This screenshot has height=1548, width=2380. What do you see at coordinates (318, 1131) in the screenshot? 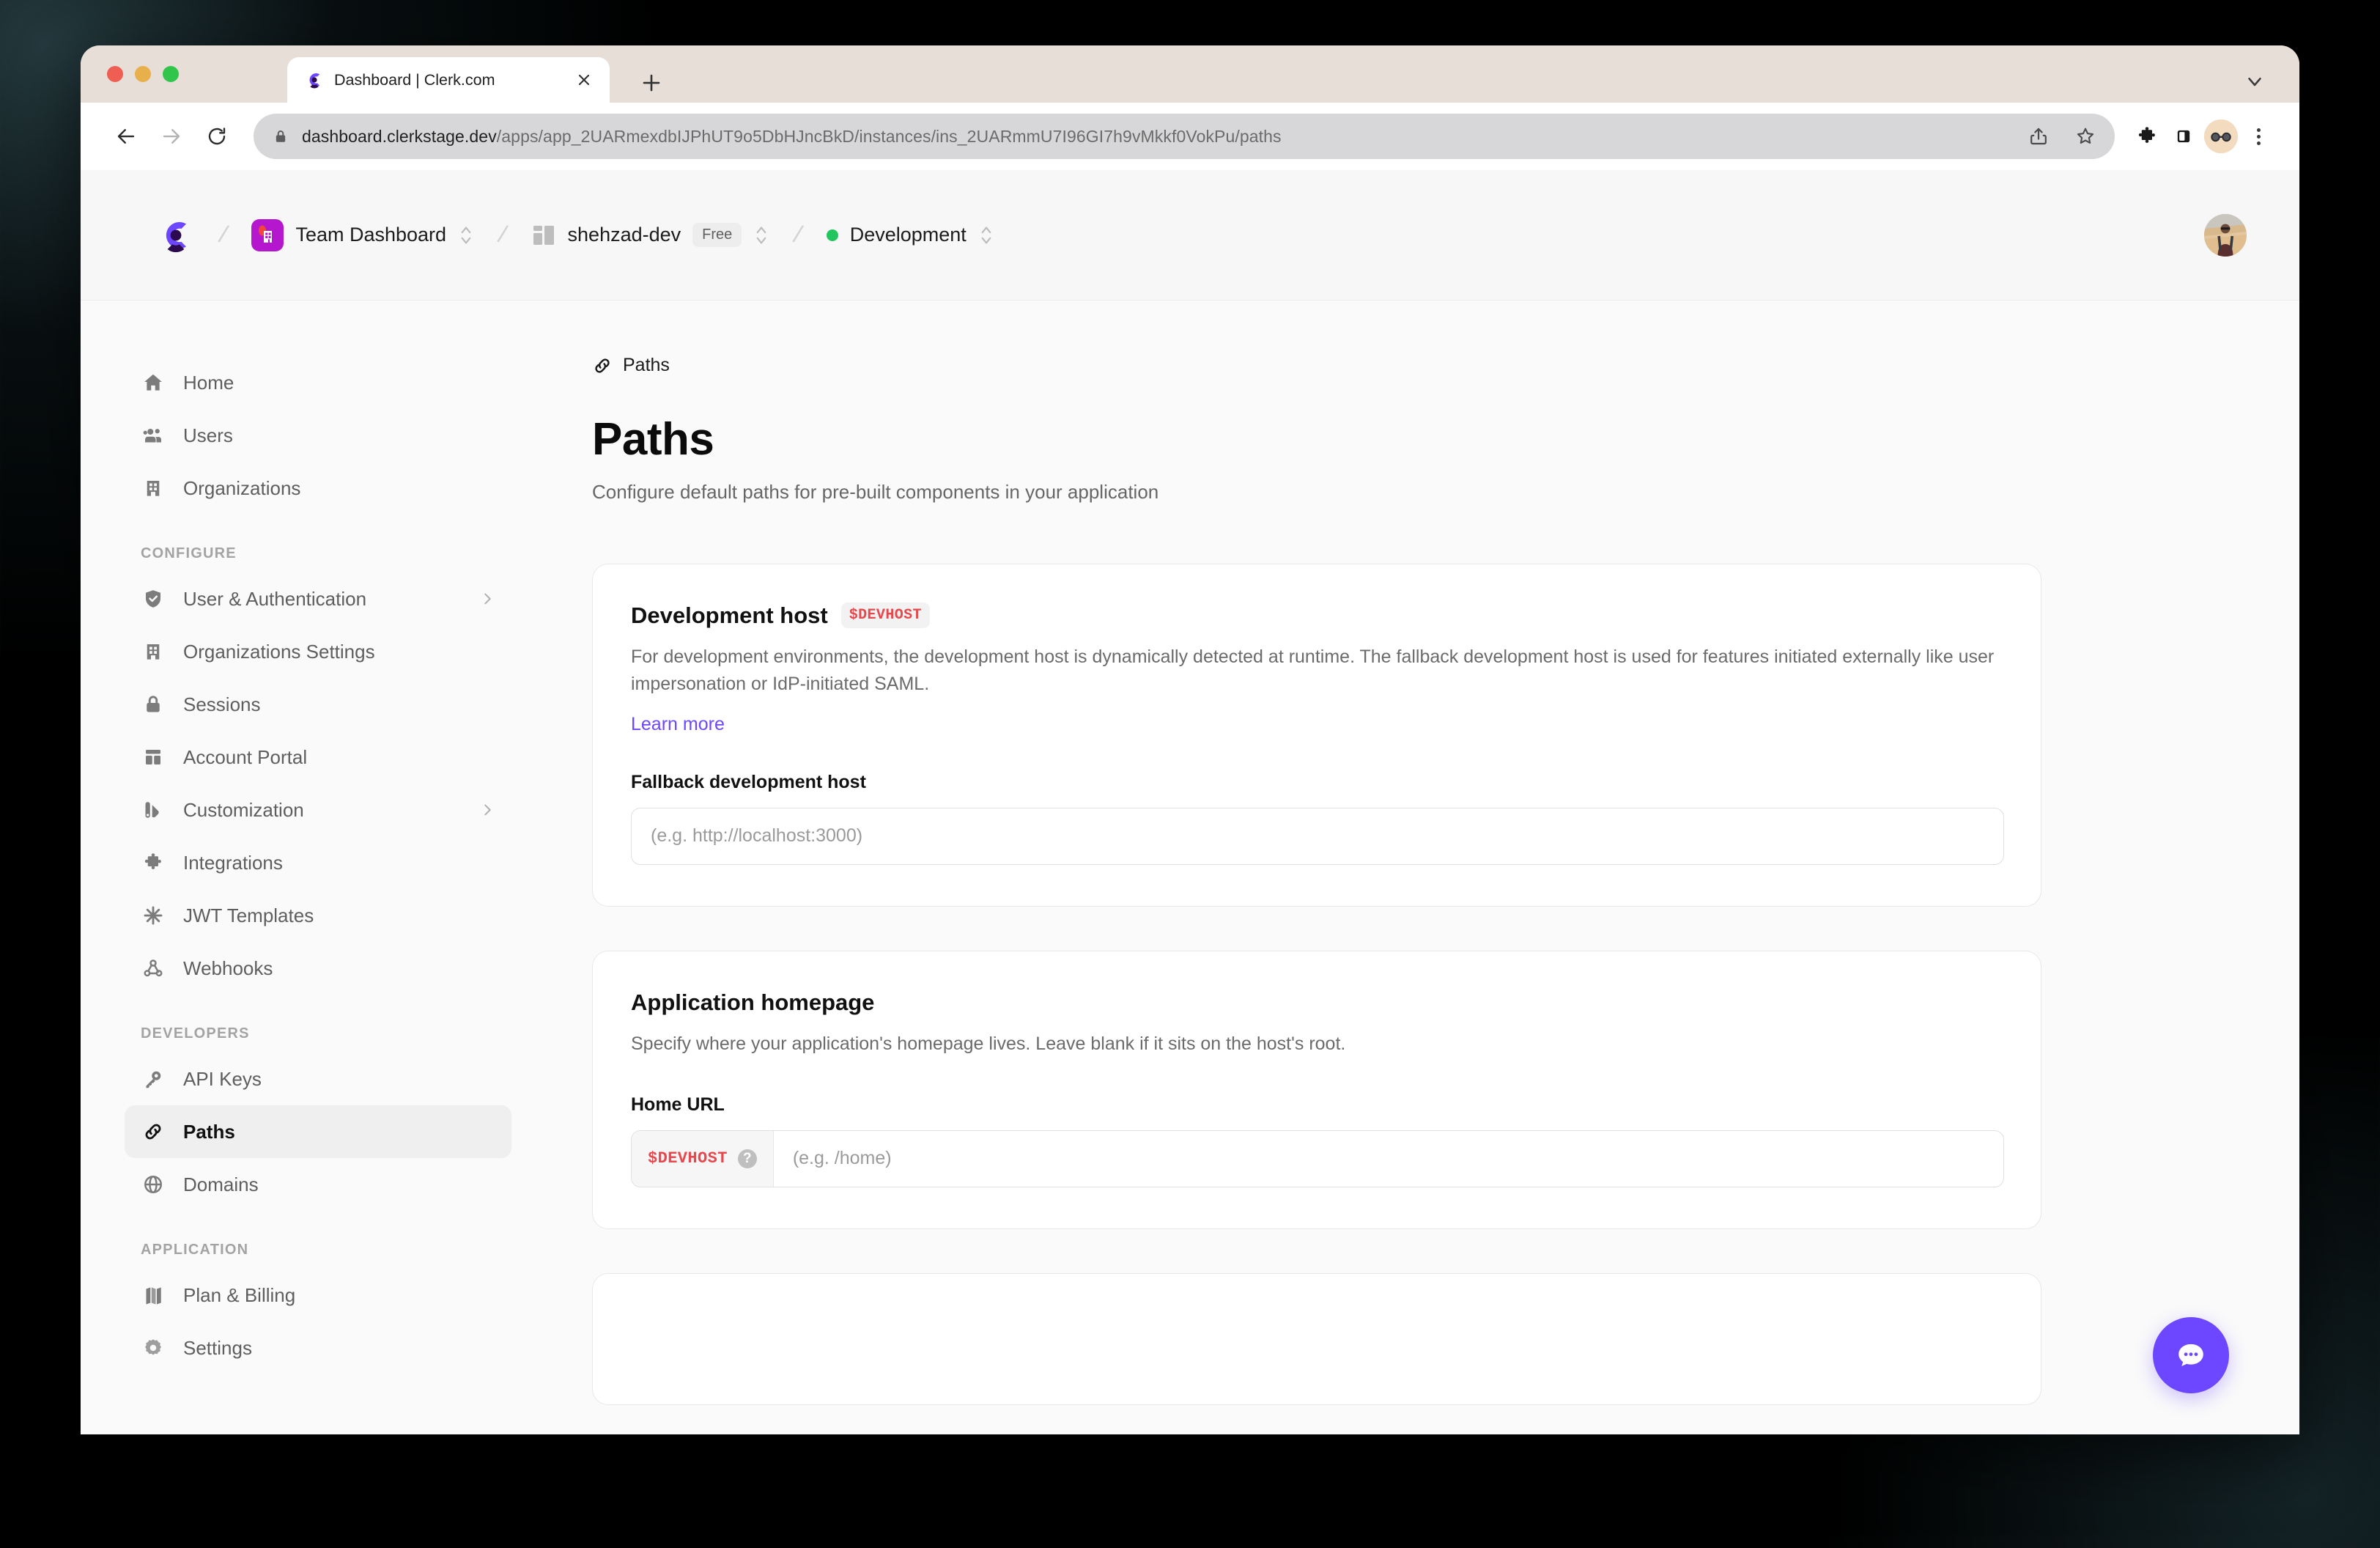
I see `sidebar-item-paths: Paths` at bounding box center [318, 1131].